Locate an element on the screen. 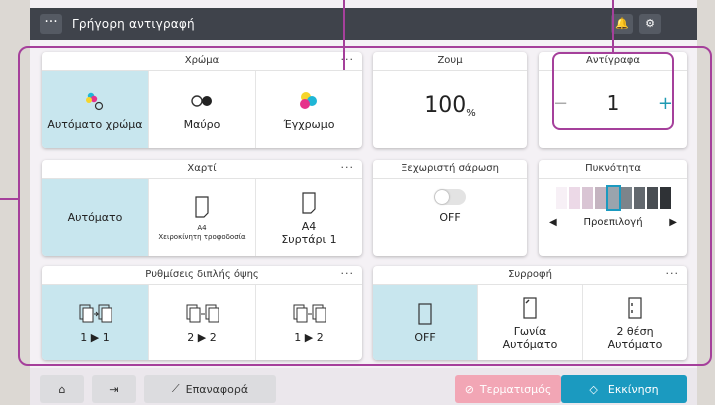 This screenshot has width=715, height=405. start-button: ◇ Εκκίνηση is located at coordinates (624, 389).